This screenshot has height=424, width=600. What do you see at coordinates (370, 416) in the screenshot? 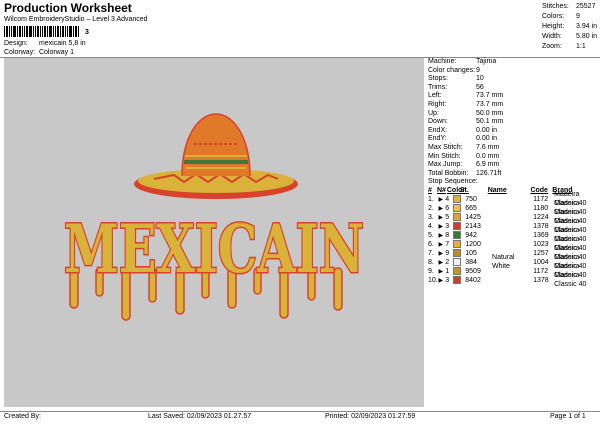
I see `printed-date: Printed: 02/09/2023 01.27.59` at bounding box center [370, 416].